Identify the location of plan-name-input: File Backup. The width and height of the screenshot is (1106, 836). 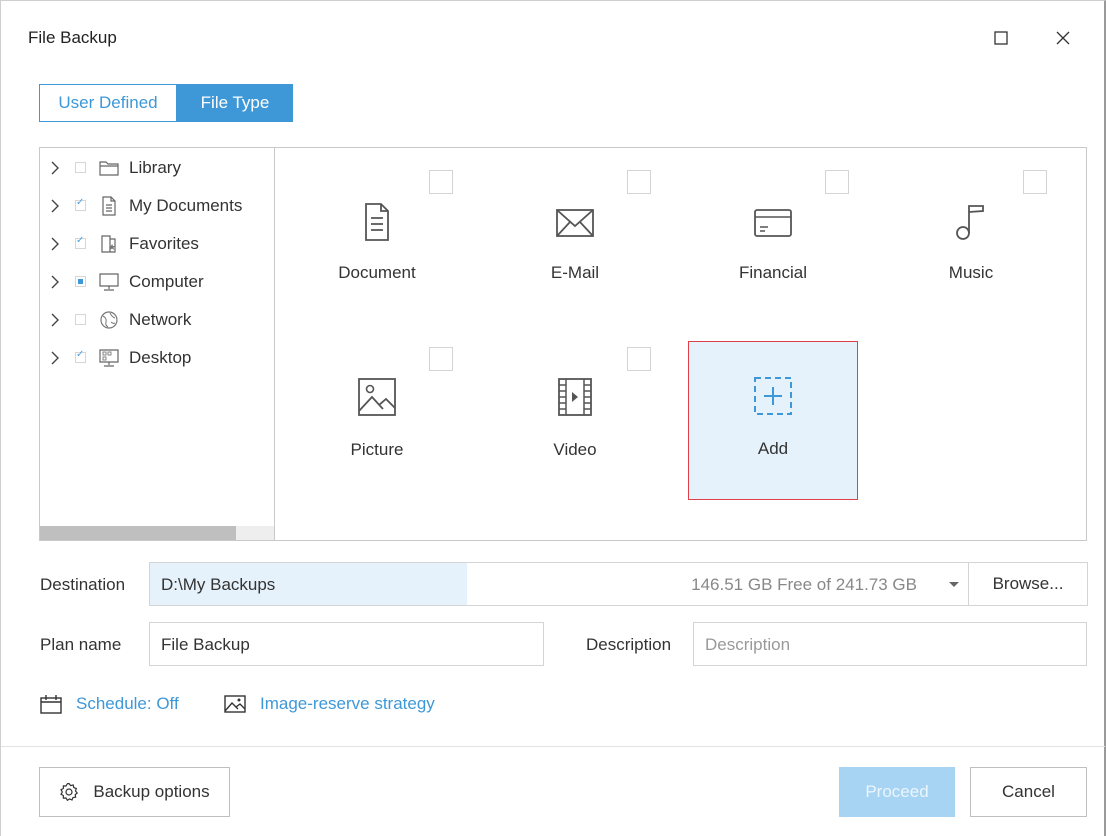
(346, 644).